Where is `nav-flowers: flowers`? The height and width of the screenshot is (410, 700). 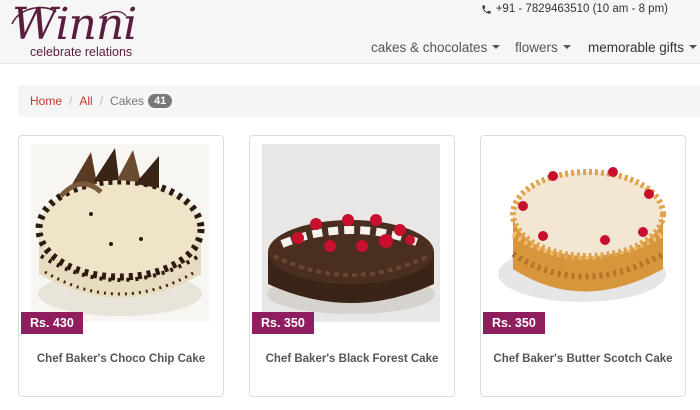 nav-flowers: flowers is located at coordinates (543, 47).